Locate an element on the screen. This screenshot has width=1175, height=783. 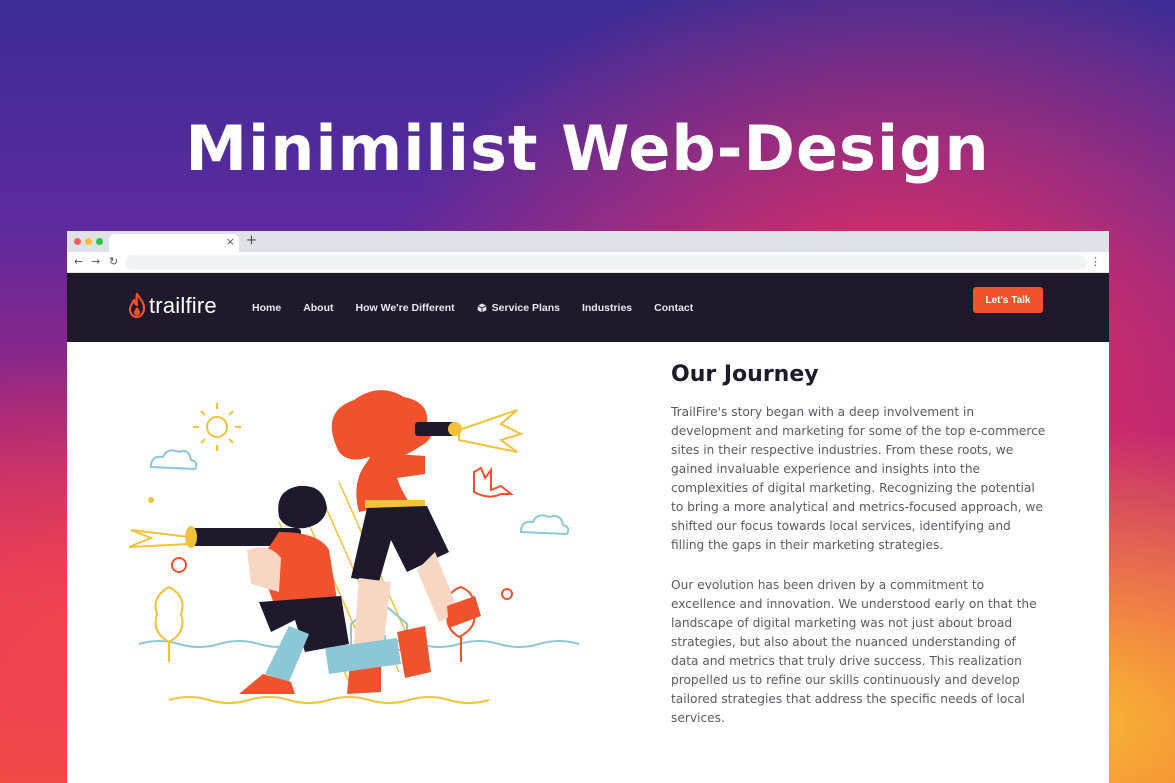
browser-address-bar: ← → ↻ ⋮ is located at coordinates (588, 262).